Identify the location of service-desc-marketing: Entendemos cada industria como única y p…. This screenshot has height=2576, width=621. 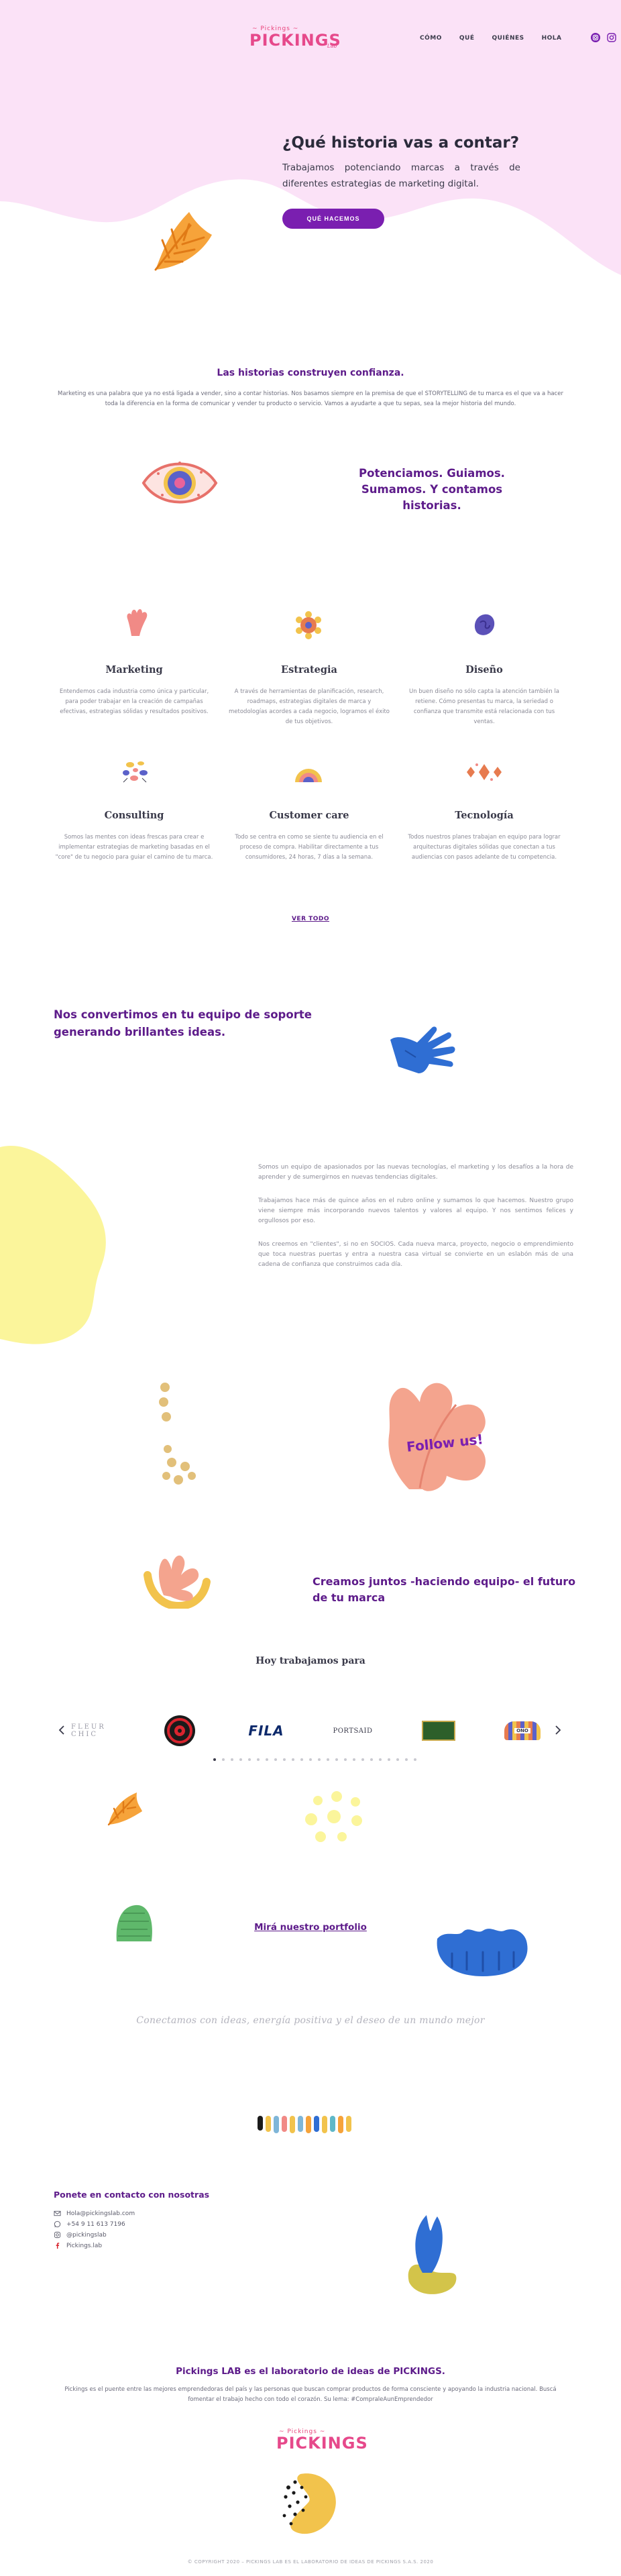
(134, 701).